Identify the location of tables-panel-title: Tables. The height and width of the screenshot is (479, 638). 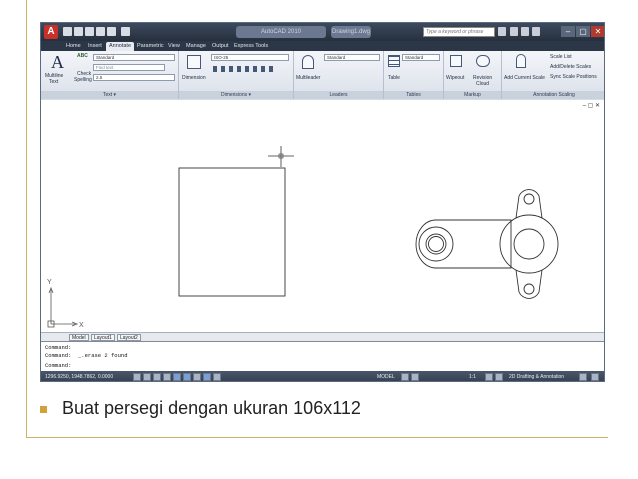
(413, 95).